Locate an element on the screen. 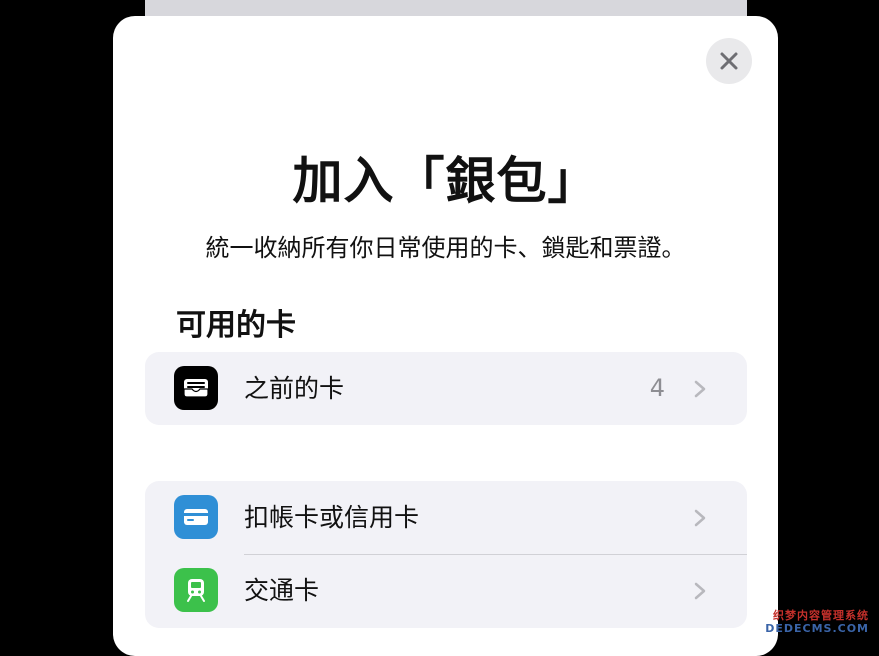 This screenshot has width=879, height=656. previous-cards-group: 之前的卡 4 is located at coordinates (446, 388).